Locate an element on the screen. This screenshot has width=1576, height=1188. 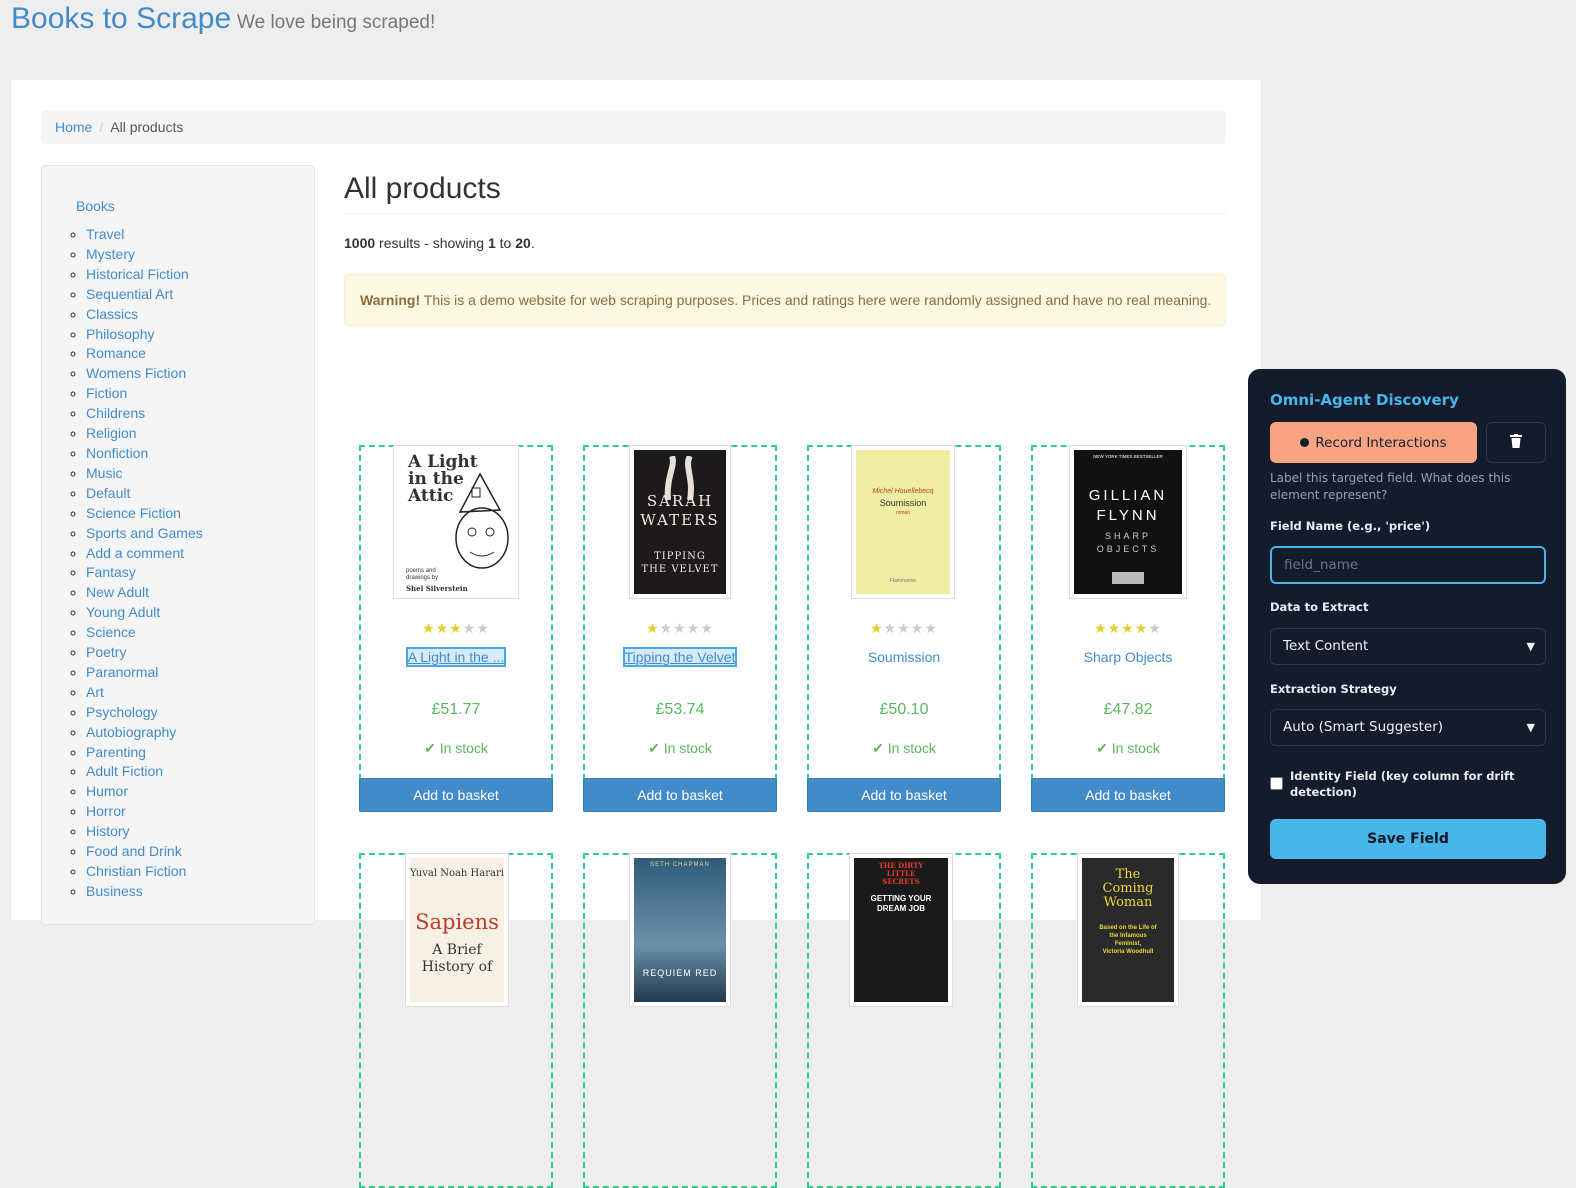
category-link: Fiction is located at coordinates (106, 393).